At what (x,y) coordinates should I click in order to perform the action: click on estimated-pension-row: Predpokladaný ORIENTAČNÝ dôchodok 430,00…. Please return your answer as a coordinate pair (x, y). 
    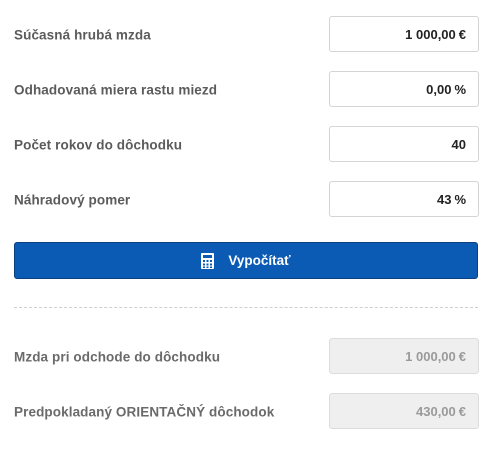
    Looking at the image, I should click on (246, 412).